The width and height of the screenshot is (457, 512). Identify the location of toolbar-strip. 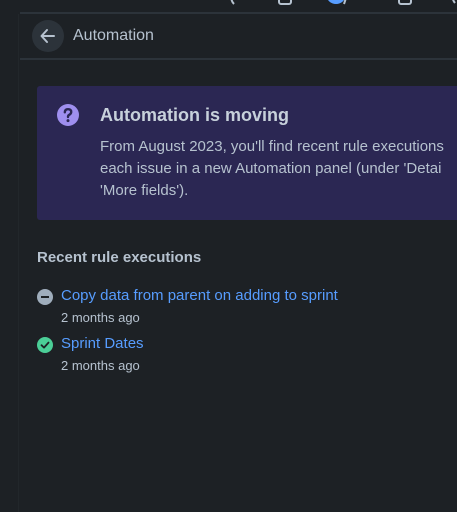
(228, 7).